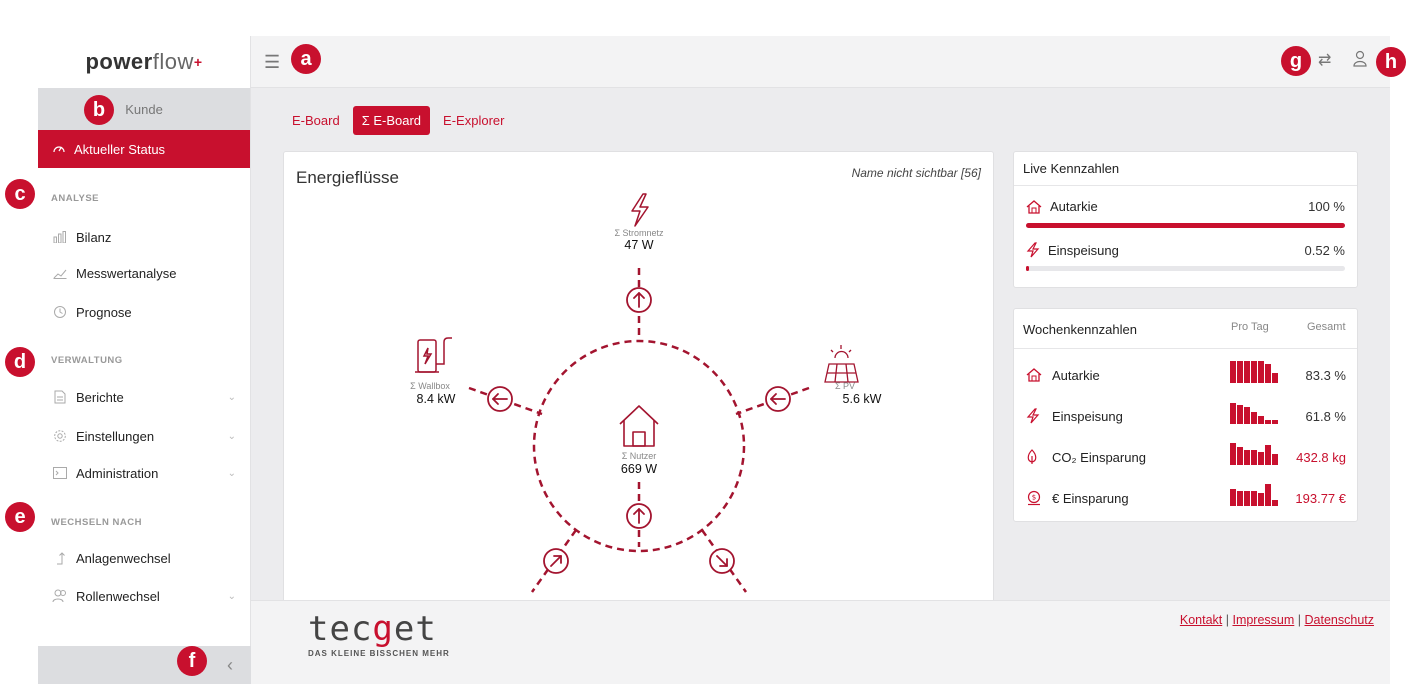  Describe the element at coordinates (1321, 457) in the screenshot. I see `weekly-row-value: 432.8 kg` at that location.